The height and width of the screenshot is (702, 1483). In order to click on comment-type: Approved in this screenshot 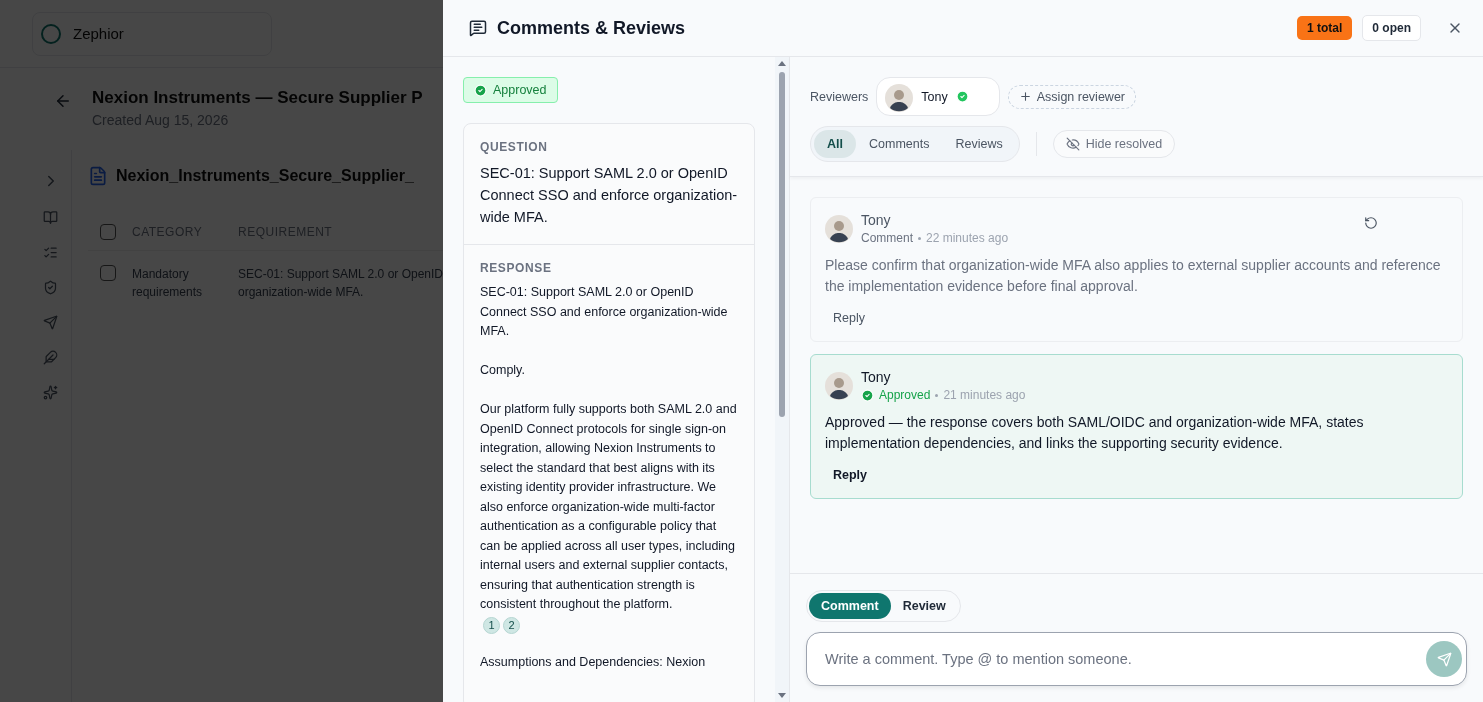, I will do `click(905, 395)`.